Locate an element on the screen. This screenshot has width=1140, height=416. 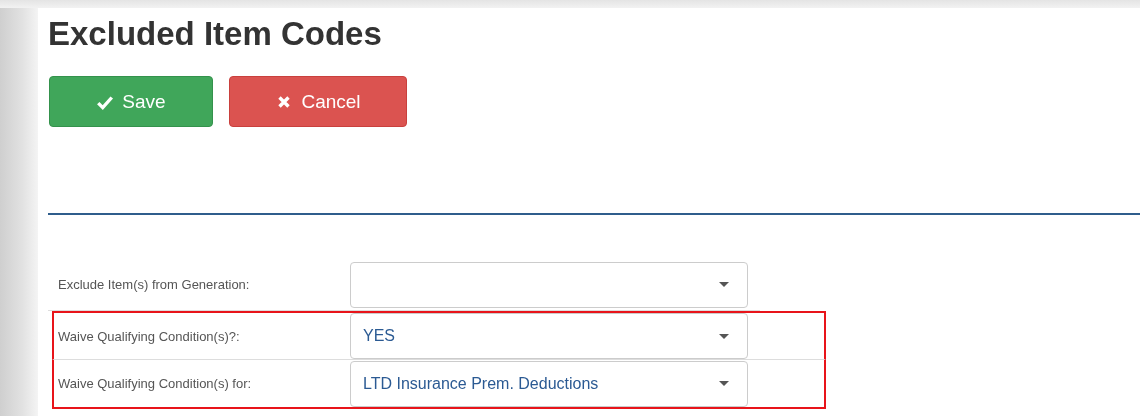
field-label: Waive Qualifying Condition(s) for: is located at coordinates (155, 383).